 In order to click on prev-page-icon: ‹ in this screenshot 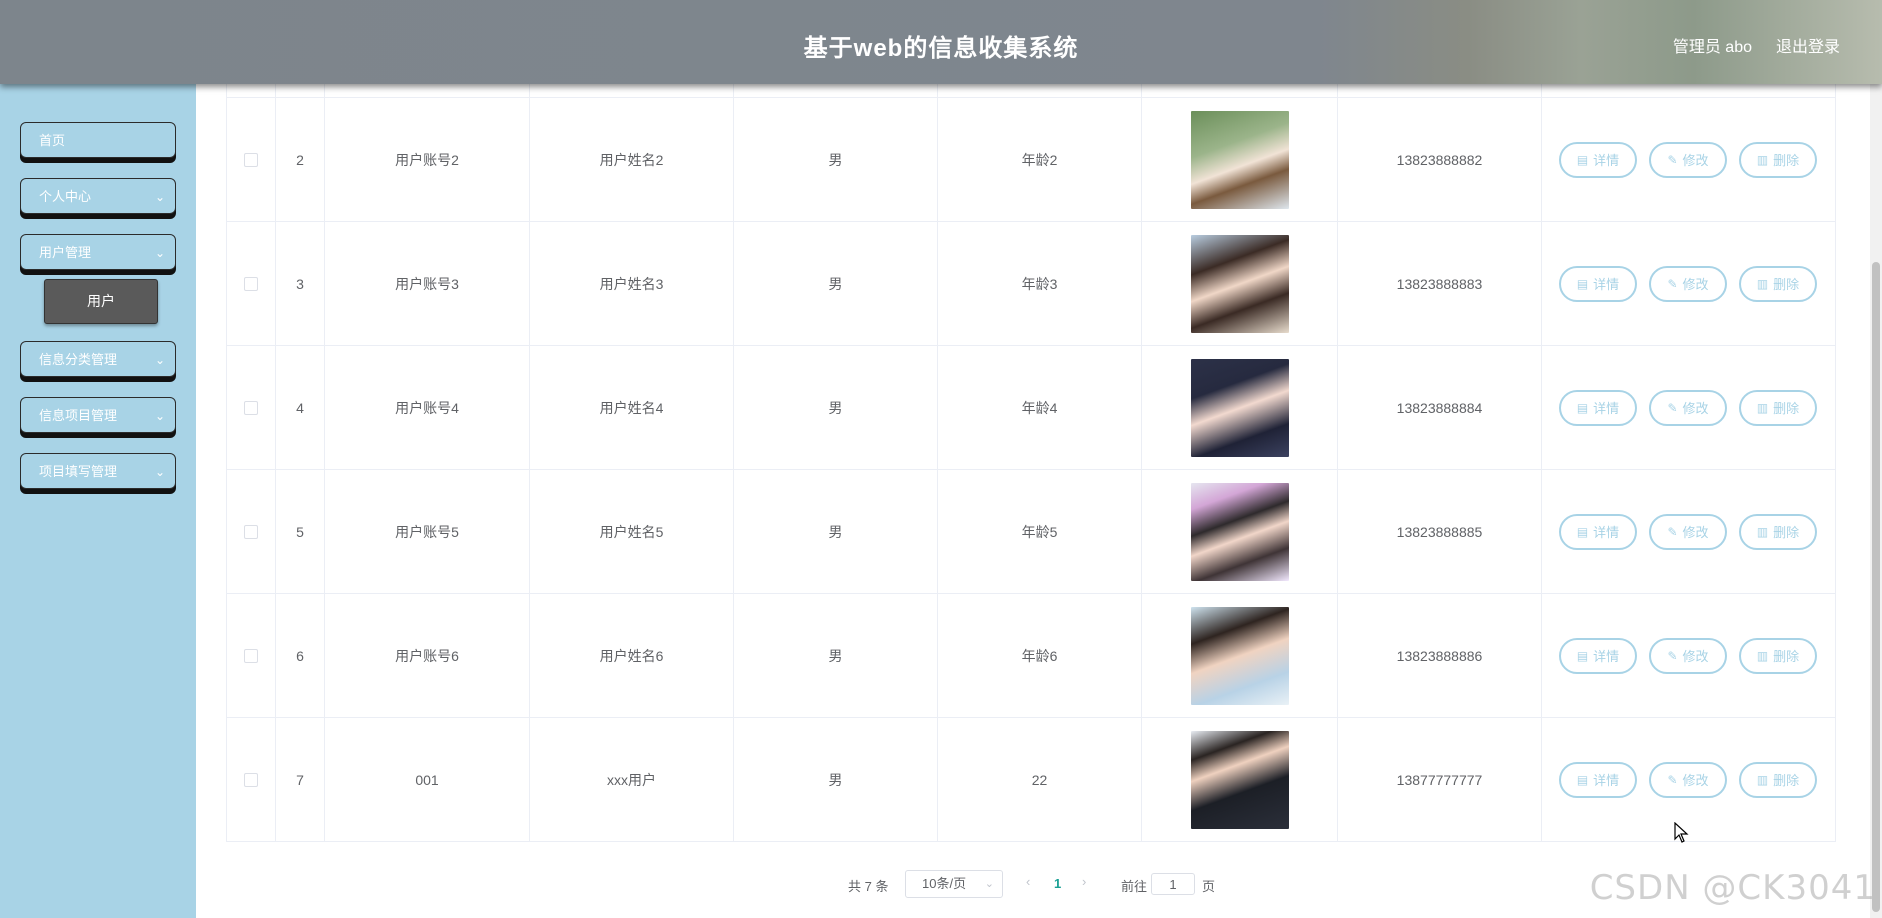, I will do `click(1028, 881)`.